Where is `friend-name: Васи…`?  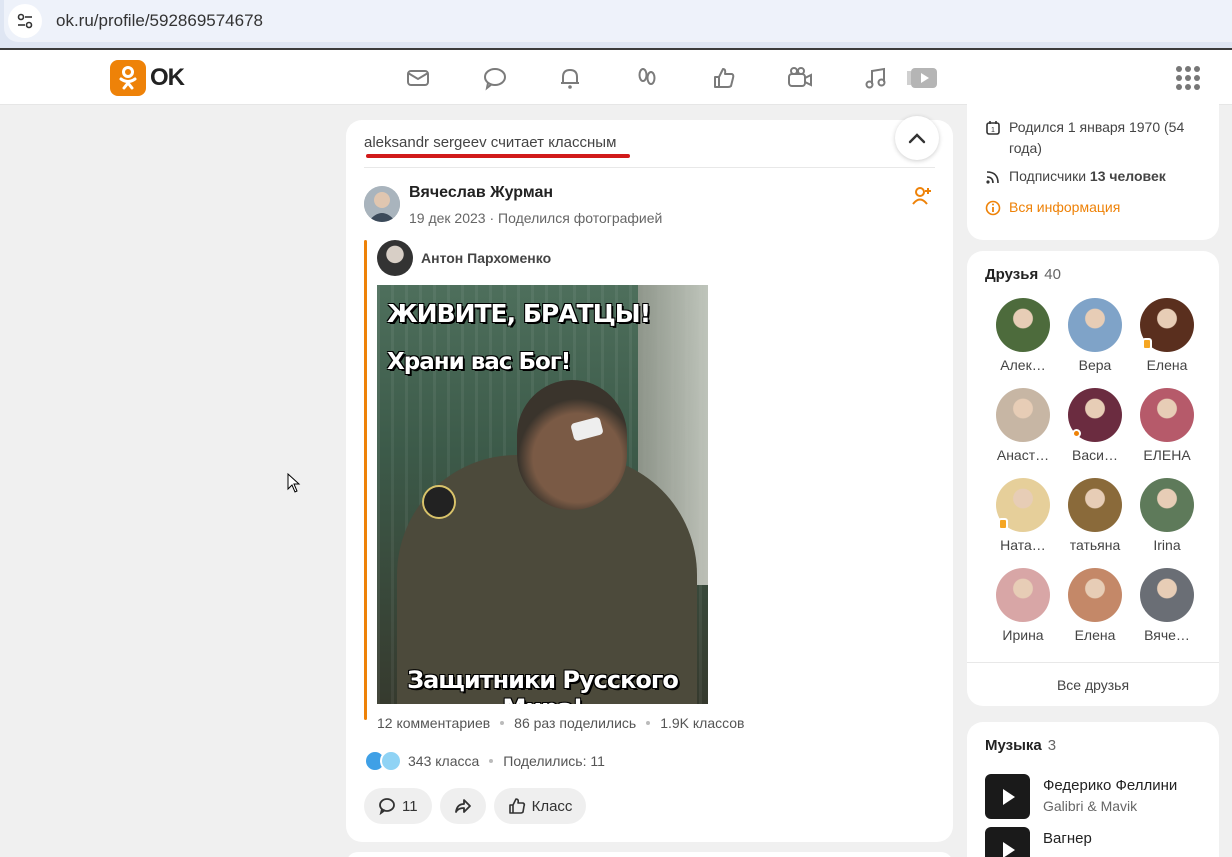
friend-name: Васи… is located at coordinates (1095, 455).